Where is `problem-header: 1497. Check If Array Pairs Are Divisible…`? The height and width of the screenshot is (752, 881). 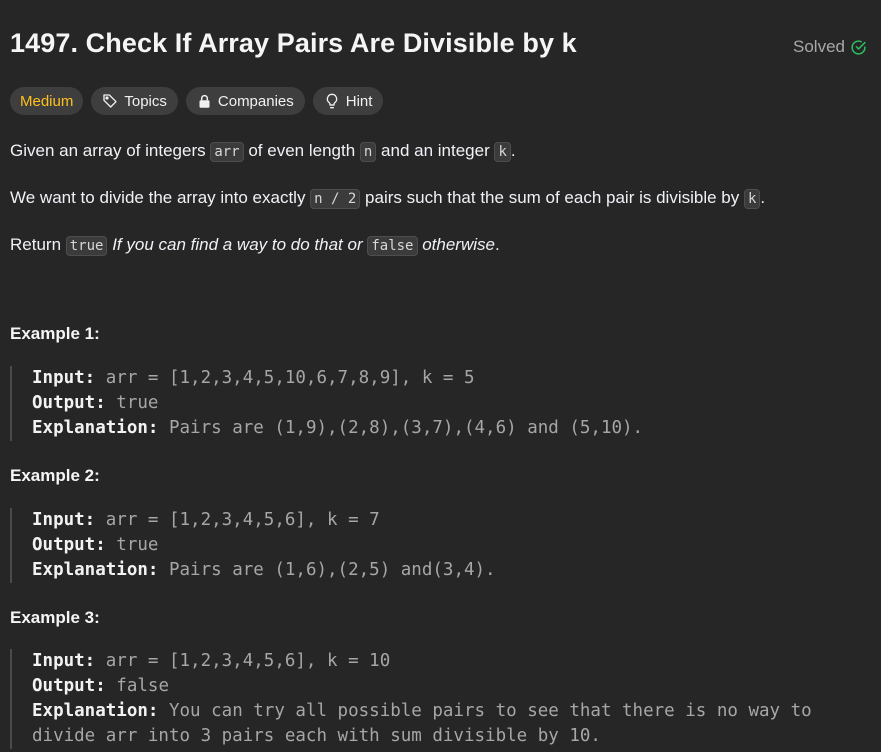 problem-header: 1497. Check If Array Pairs Are Divisible… is located at coordinates (438, 46).